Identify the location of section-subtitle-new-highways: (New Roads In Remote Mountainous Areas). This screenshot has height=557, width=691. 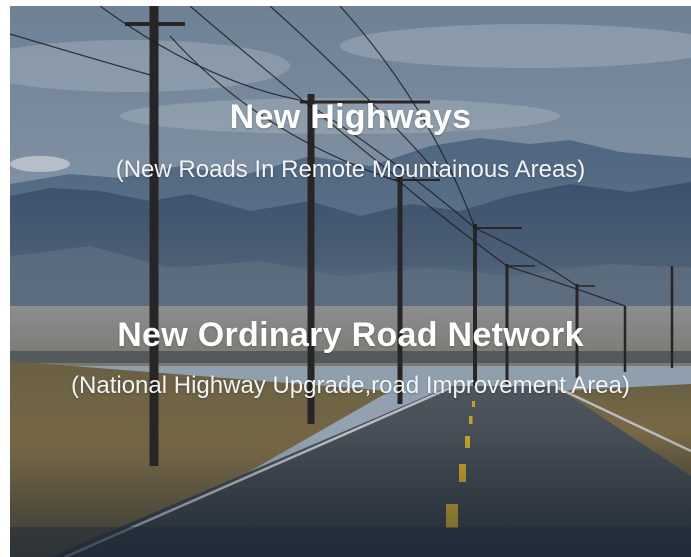
(350, 169).